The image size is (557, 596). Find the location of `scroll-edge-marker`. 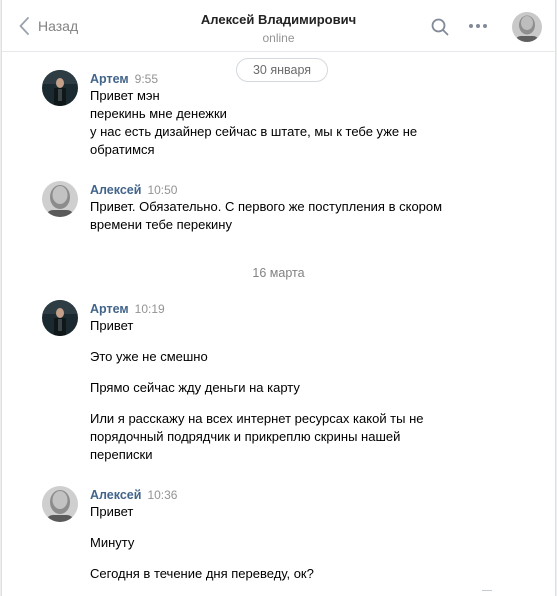

scroll-edge-marker is located at coordinates (487, 593).